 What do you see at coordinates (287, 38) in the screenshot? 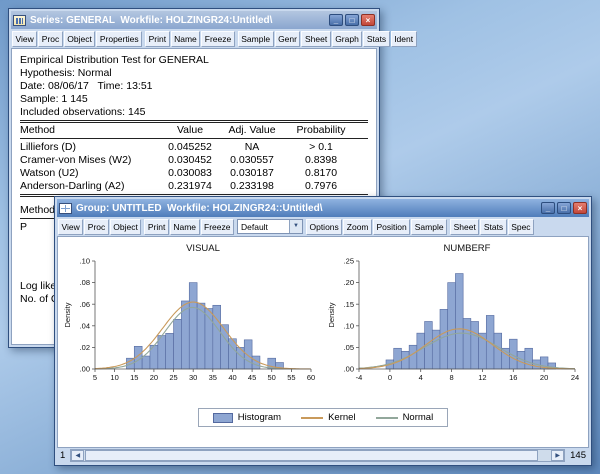
I see `toolbar-button-genr: Genr` at bounding box center [287, 38].